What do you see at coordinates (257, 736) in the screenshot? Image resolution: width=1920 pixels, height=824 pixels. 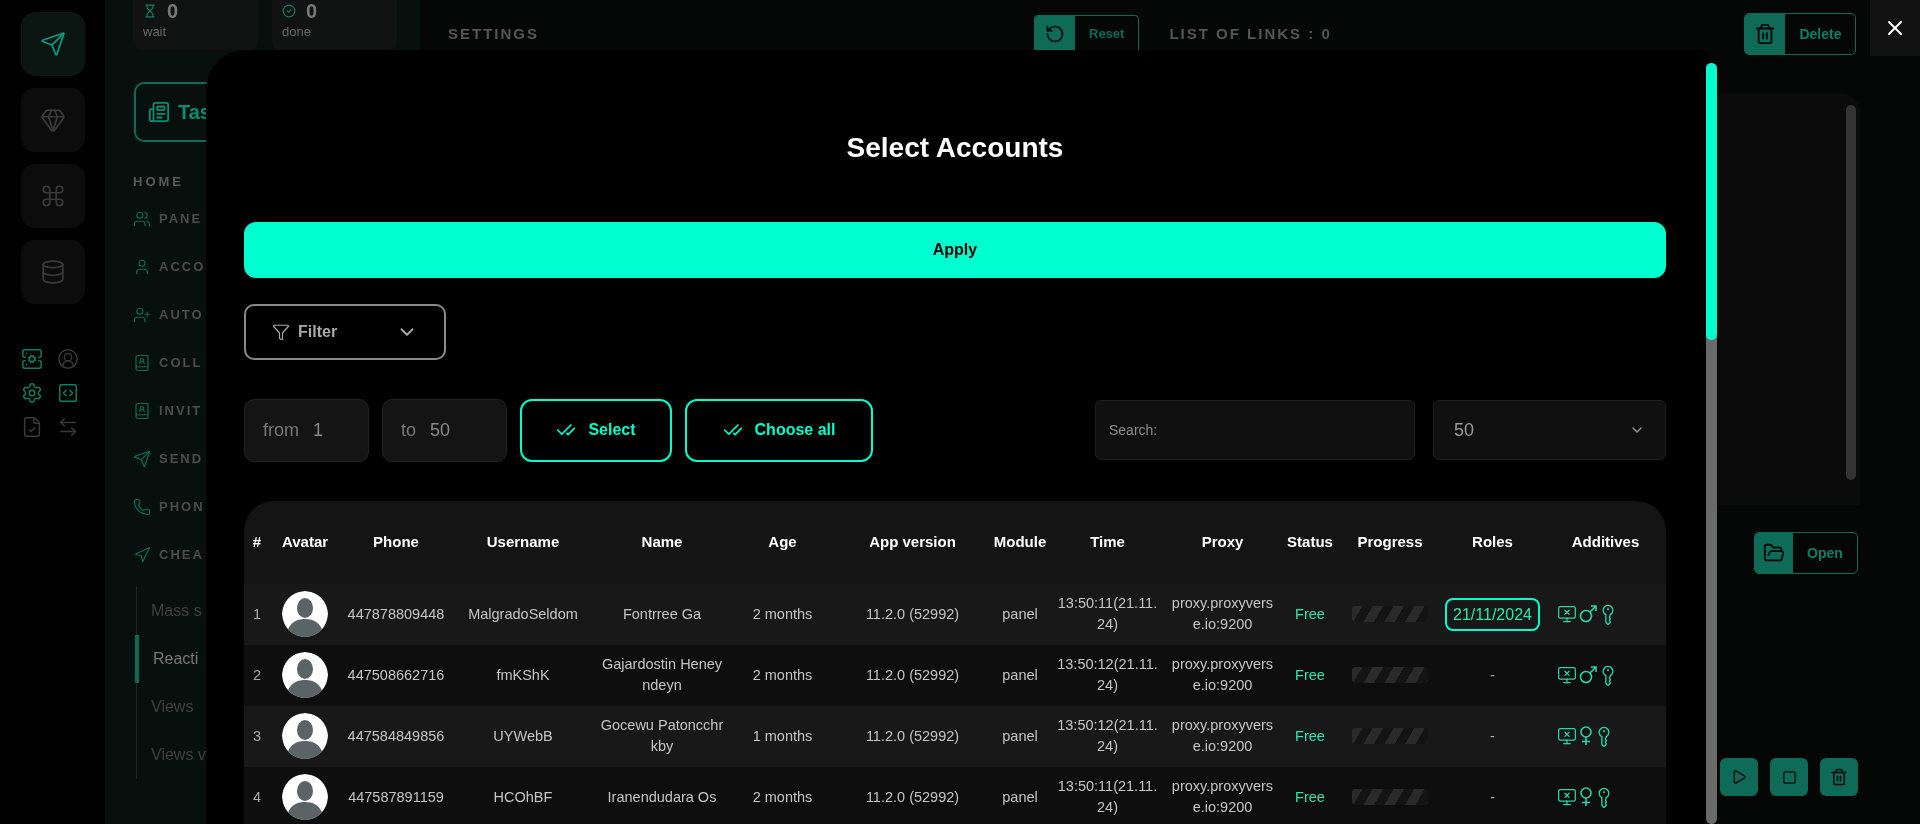 I see `table-cell: 3` at bounding box center [257, 736].